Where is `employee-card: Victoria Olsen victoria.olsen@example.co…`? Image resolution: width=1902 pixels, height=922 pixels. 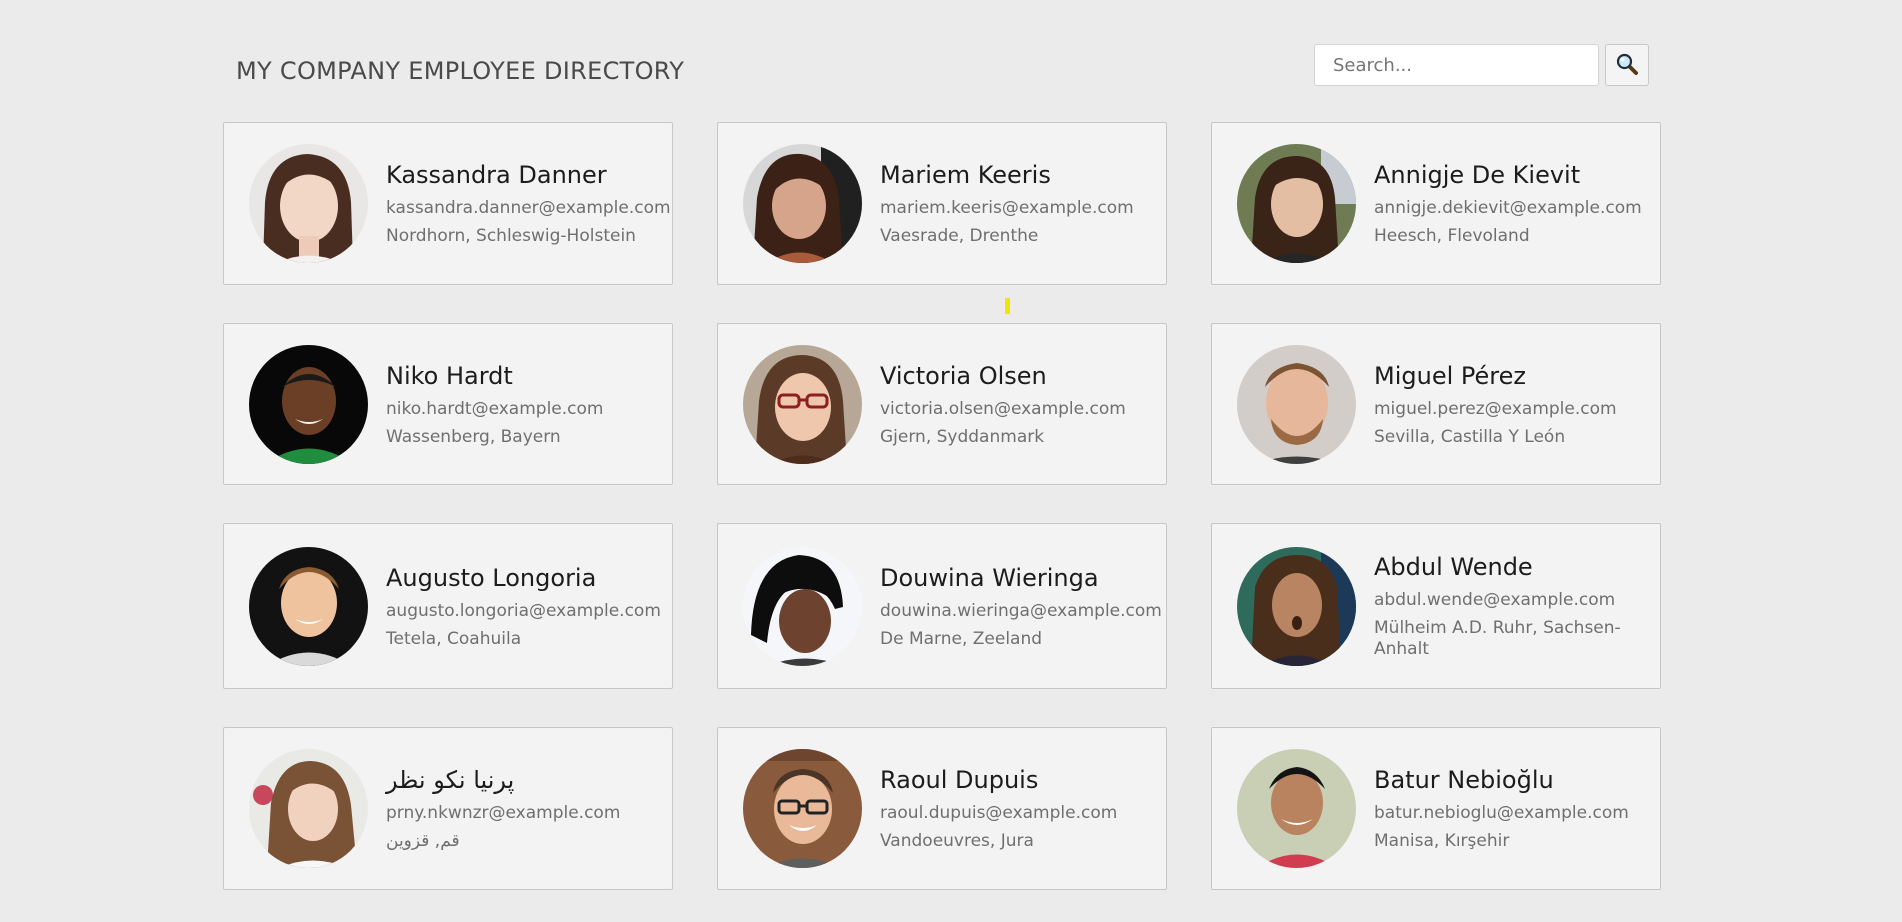 employee-card: Victoria Olsen victoria.olsen@example.co… is located at coordinates (942, 404).